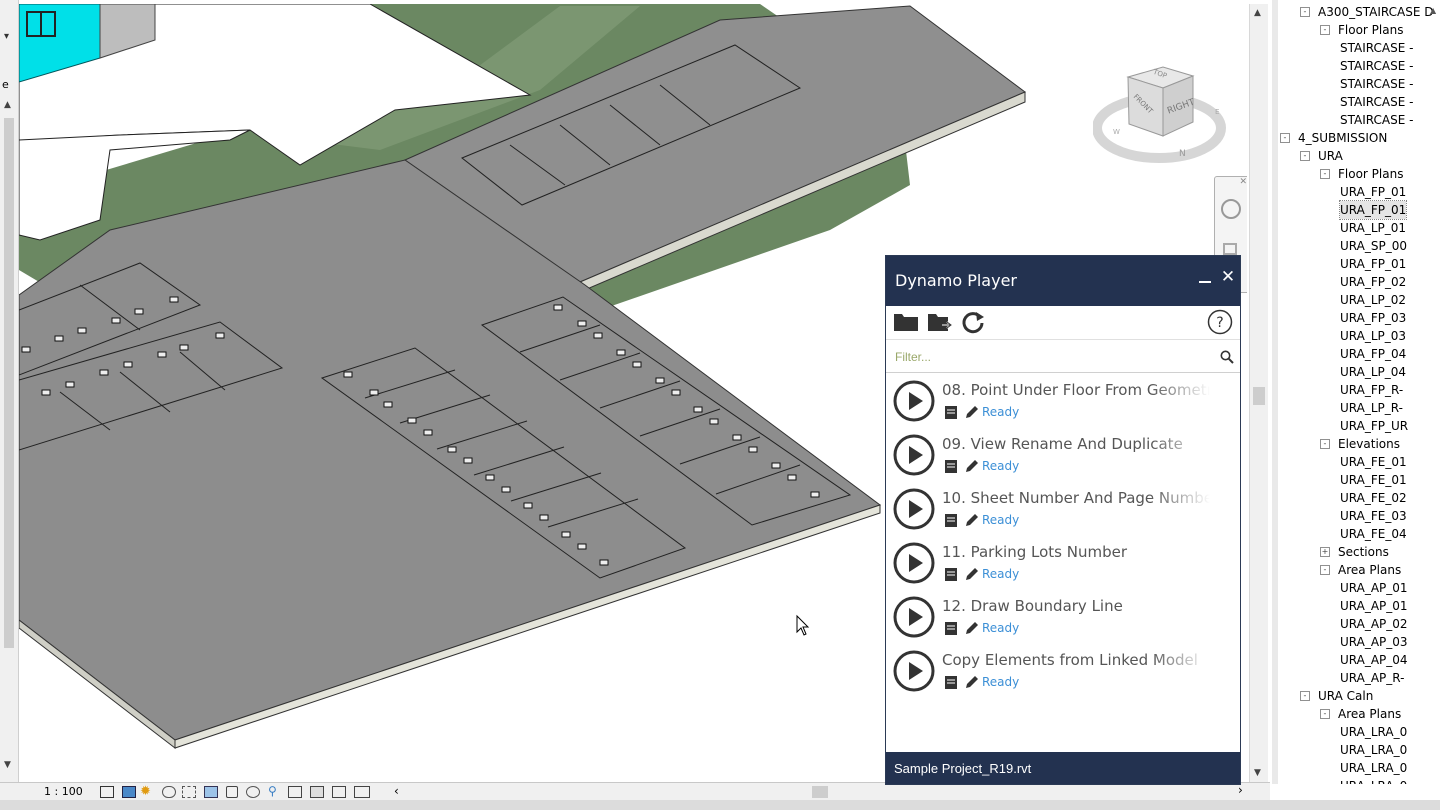 The height and width of the screenshot is (810, 1440). What do you see at coordinates (974, 322) in the screenshot?
I see `refresh-icon` at bounding box center [974, 322].